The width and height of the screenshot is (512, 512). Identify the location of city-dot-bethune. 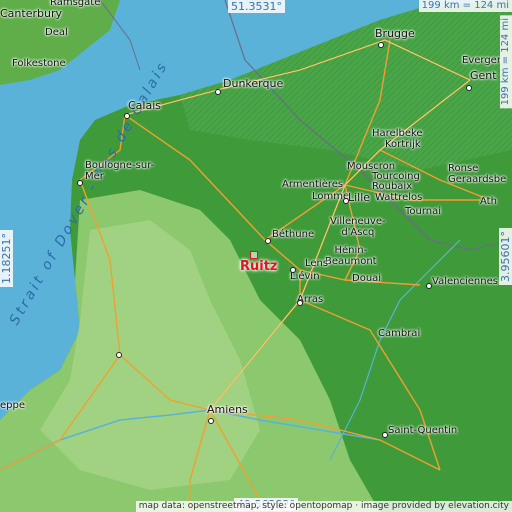
(268, 241).